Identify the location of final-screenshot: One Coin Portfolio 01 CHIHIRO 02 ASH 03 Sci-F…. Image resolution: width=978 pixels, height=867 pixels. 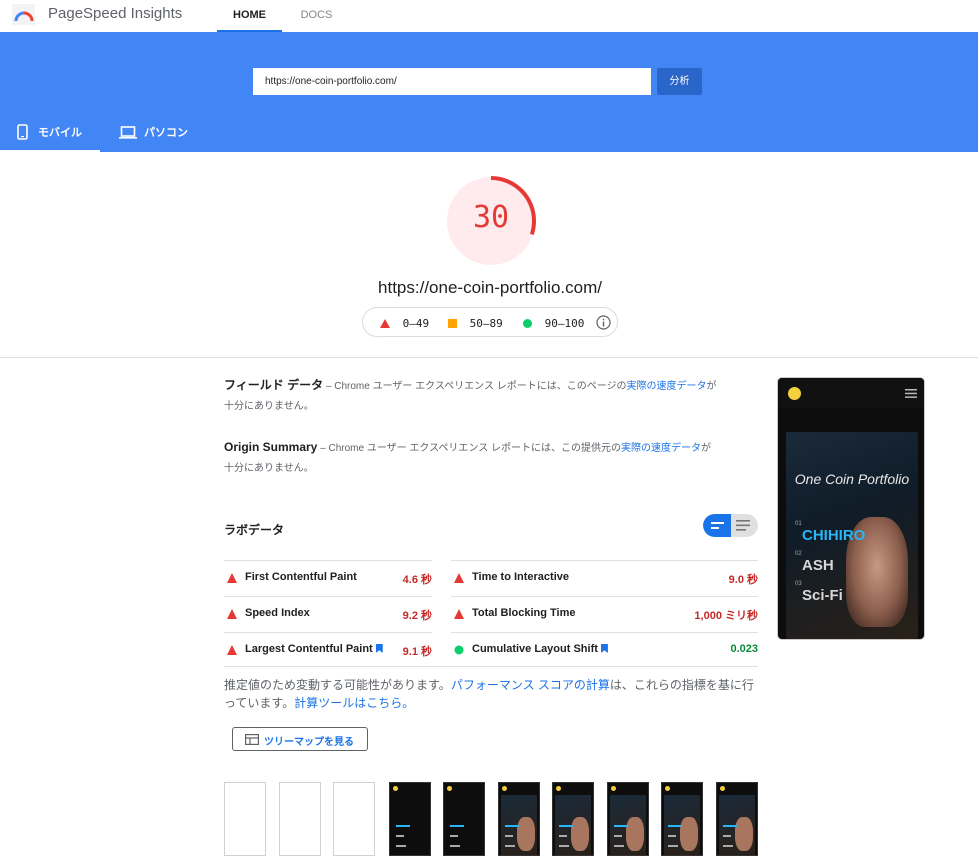
(851, 508).